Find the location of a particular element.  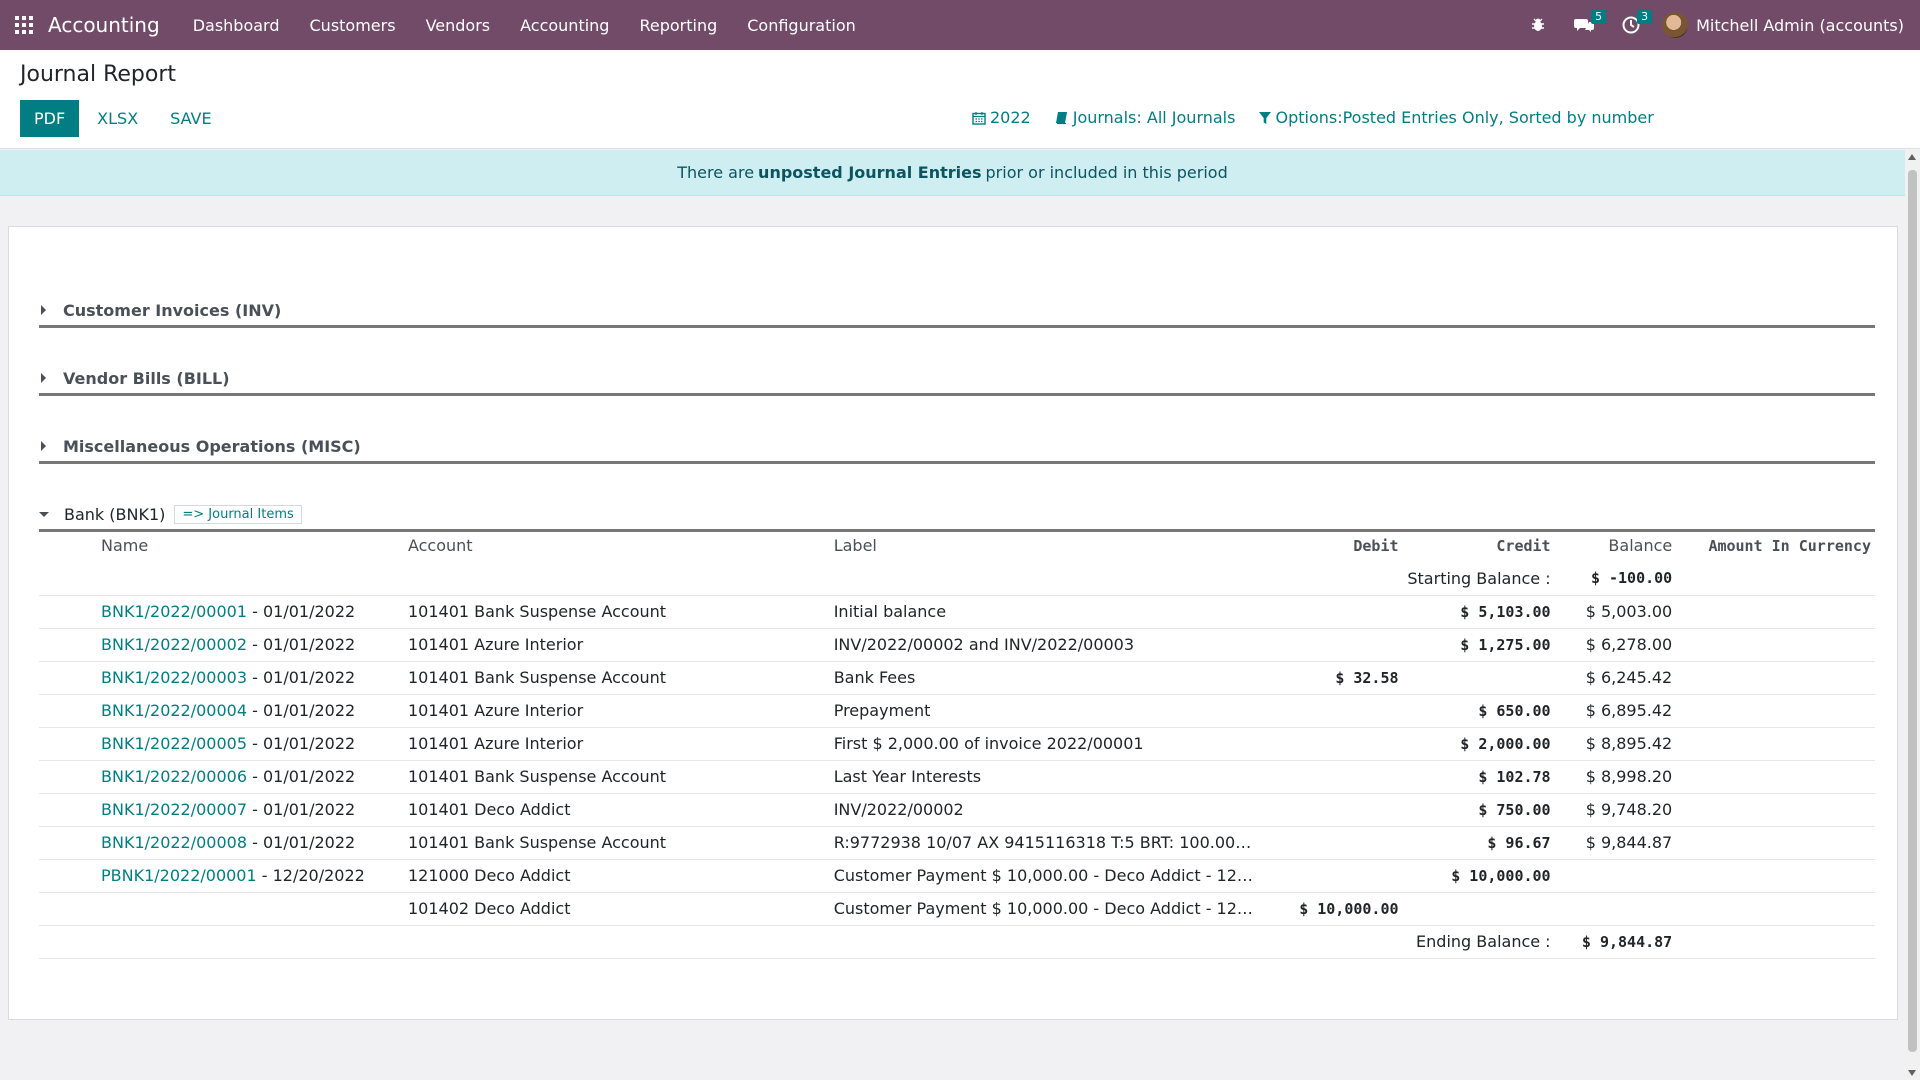

line-label: First $ 2,000.00 of invoice 2022/00001 is located at coordinates (1046, 743).